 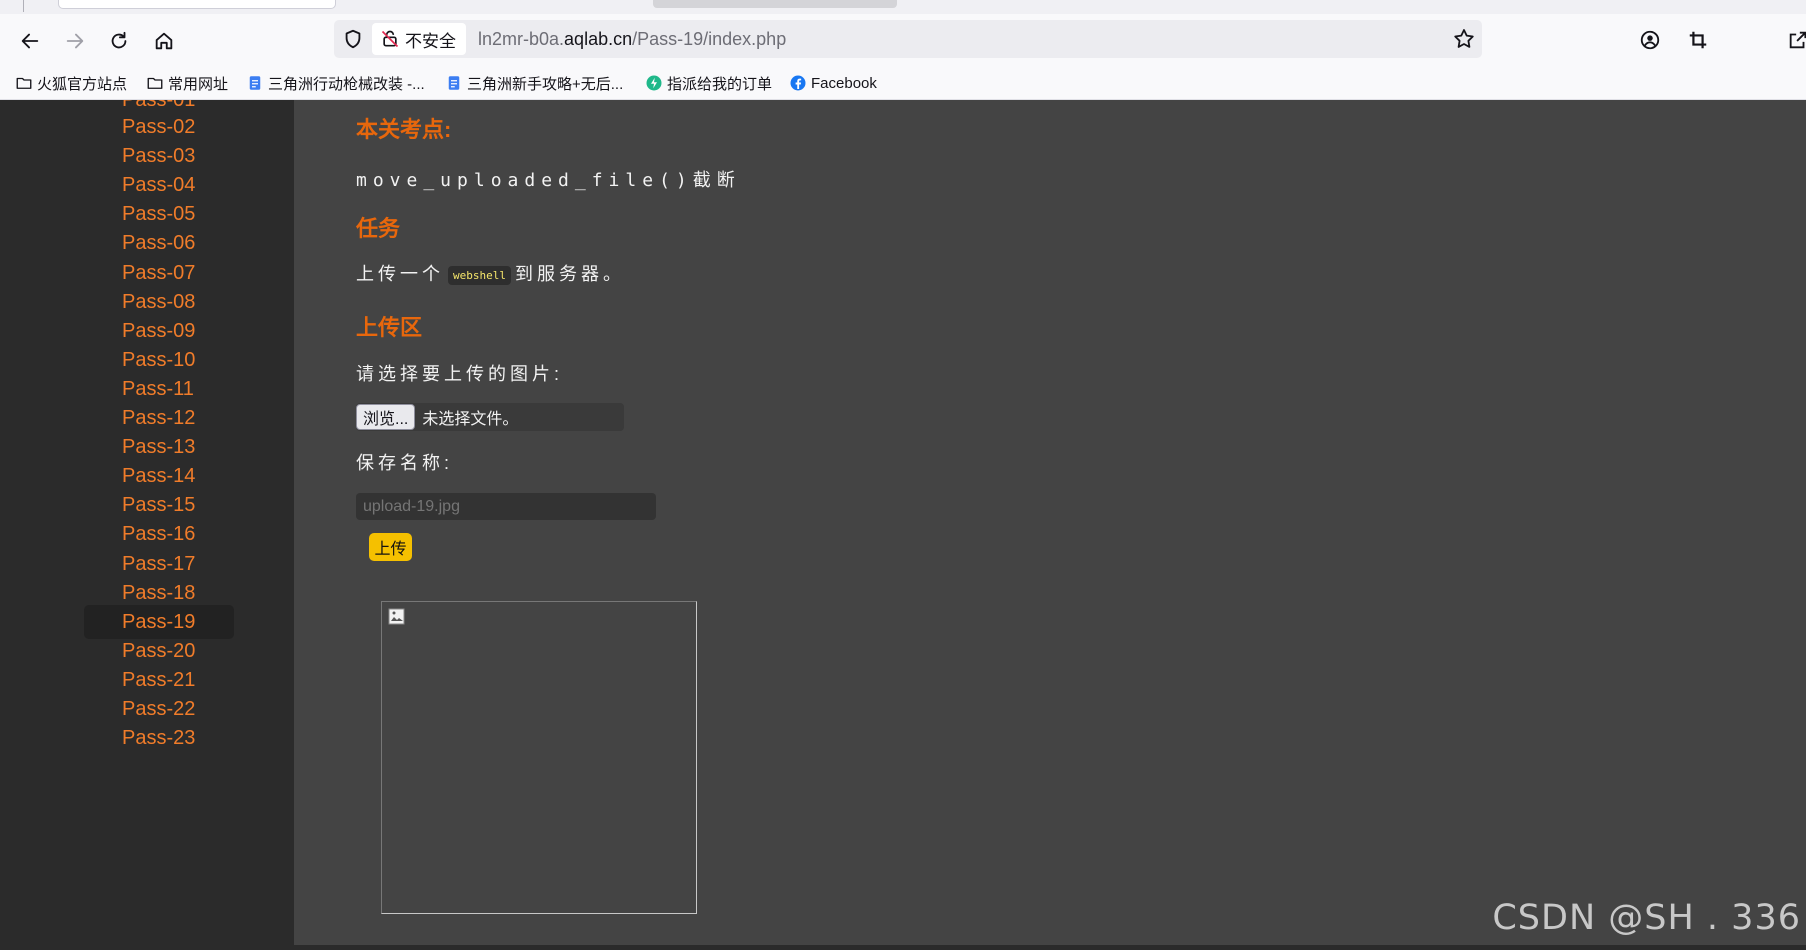 What do you see at coordinates (353, 39) in the screenshot?
I see `shield-icon` at bounding box center [353, 39].